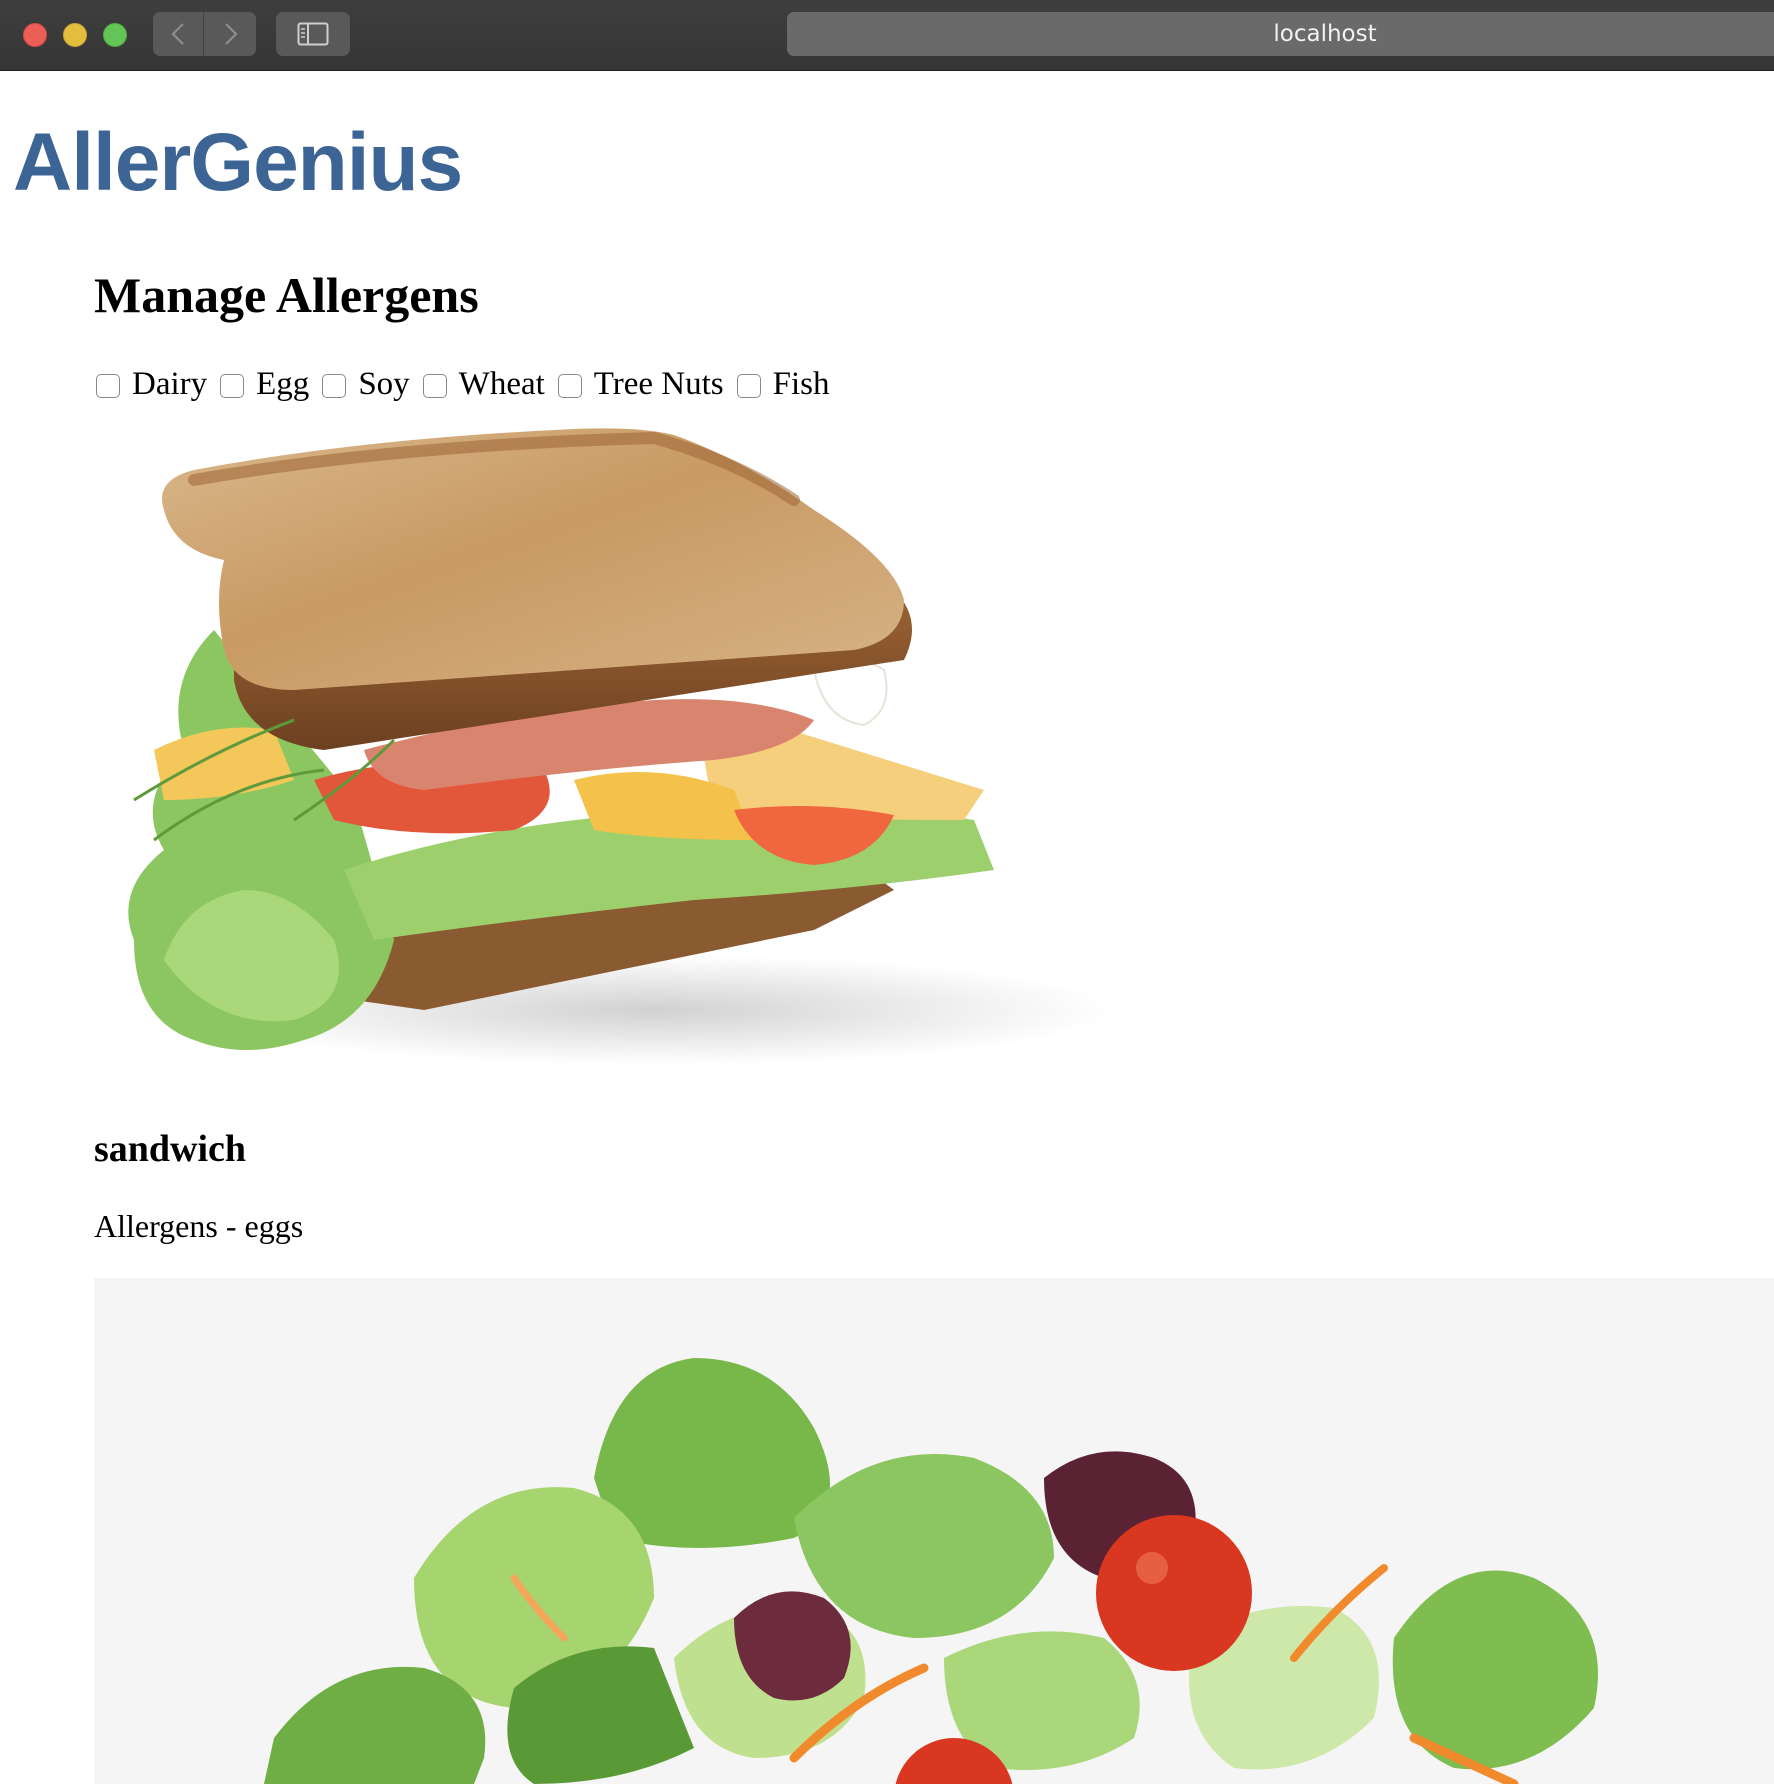 This screenshot has height=1784, width=1774. Describe the element at coordinates (35, 35) in the screenshot. I see `window-close-button` at that location.